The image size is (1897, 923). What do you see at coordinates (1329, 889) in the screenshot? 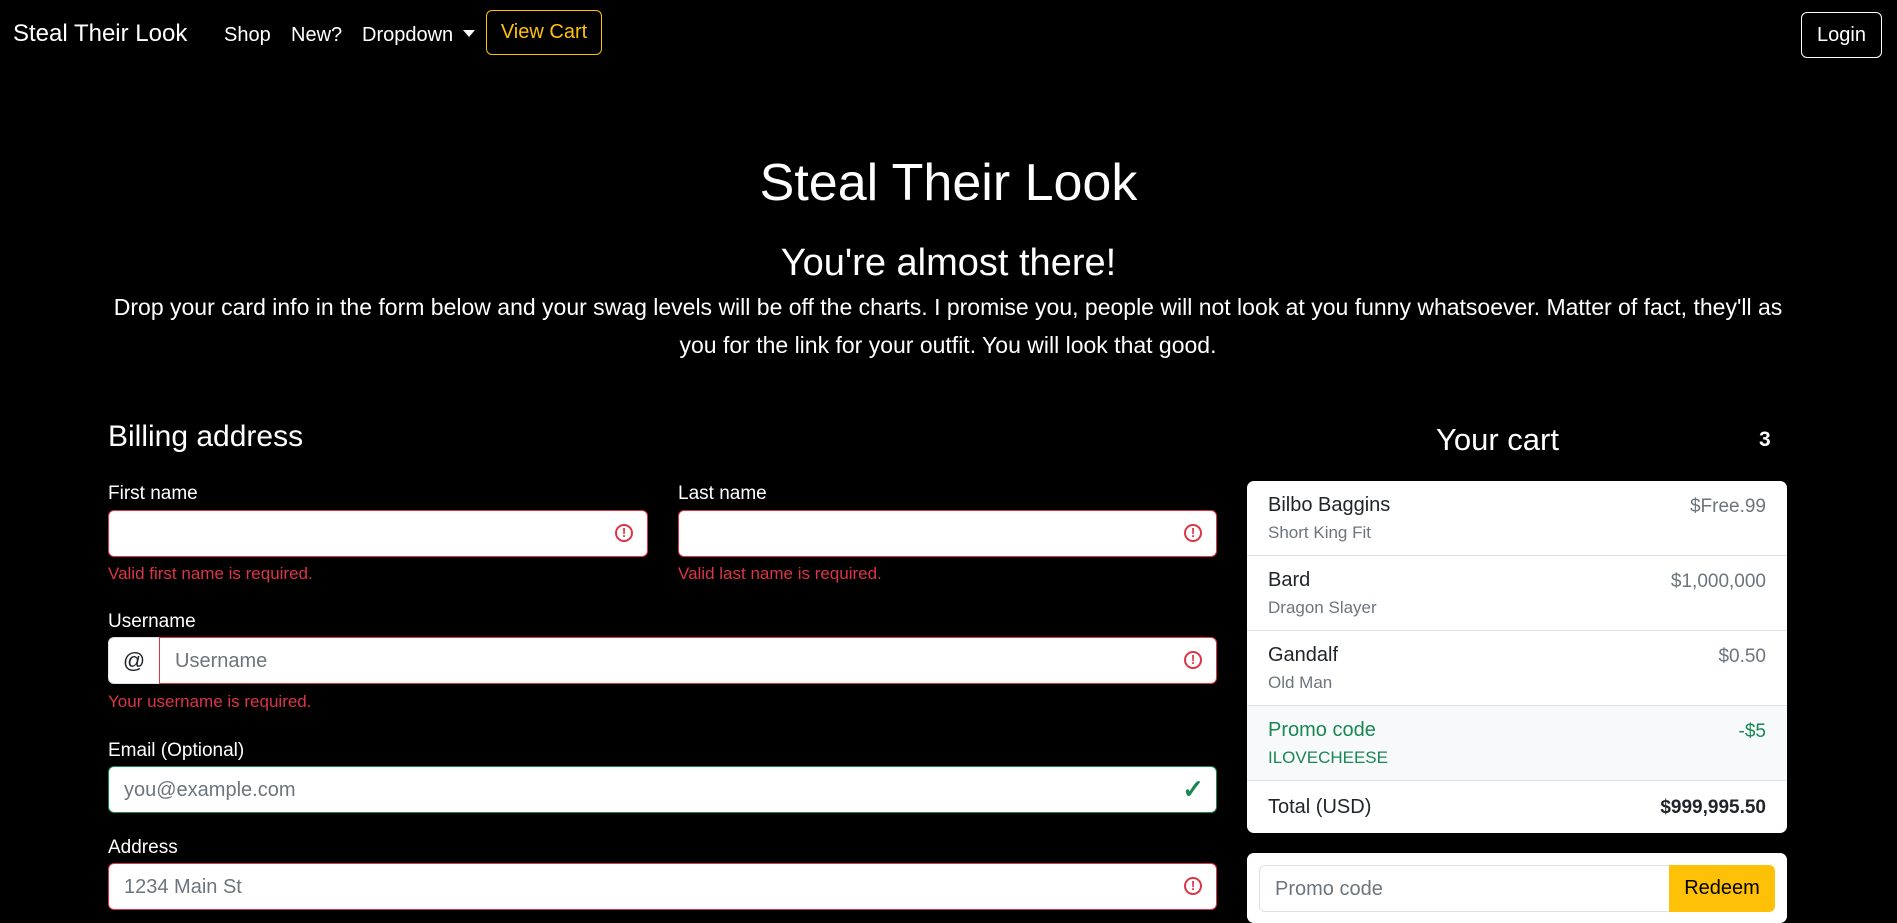
I see `promo-placeholder: Promo code` at bounding box center [1329, 889].